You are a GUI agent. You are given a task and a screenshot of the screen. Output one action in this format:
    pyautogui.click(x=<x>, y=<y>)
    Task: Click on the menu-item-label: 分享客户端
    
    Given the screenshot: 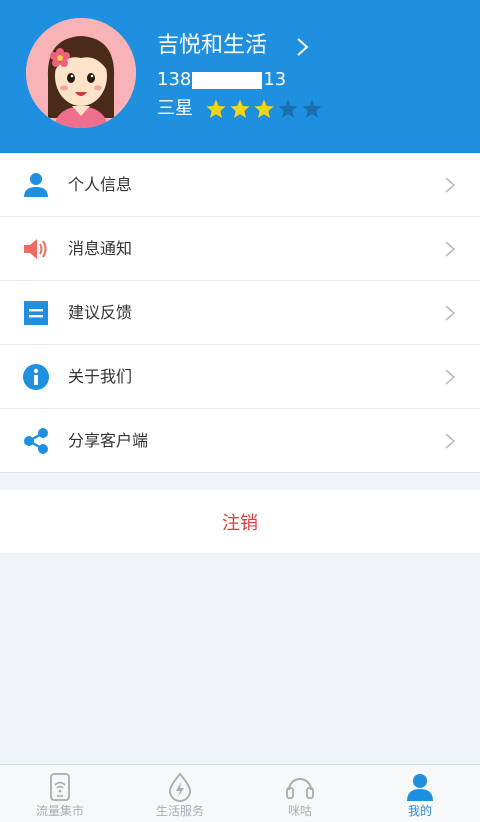 What is the action you would take?
    pyautogui.click(x=108, y=440)
    